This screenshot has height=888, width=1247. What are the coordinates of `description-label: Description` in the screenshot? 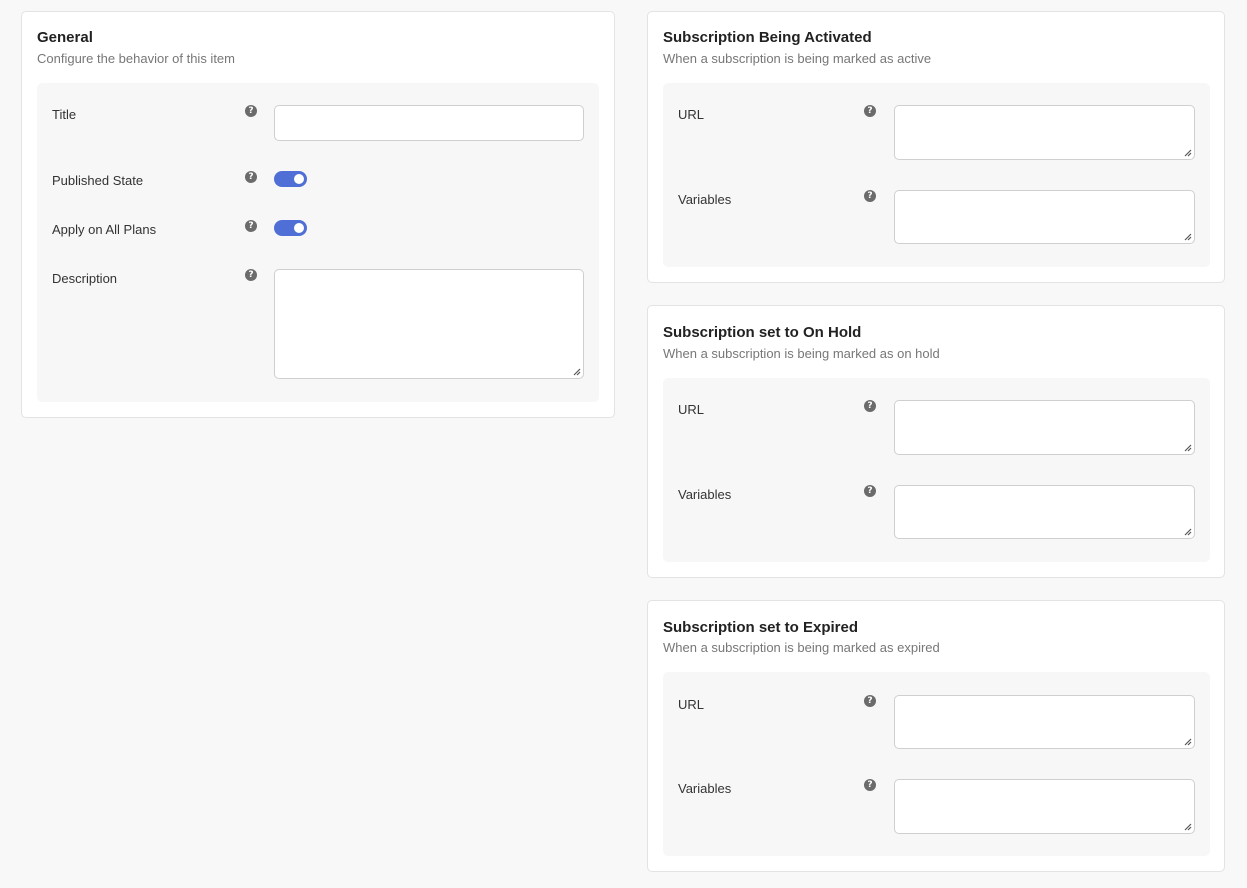 It's located at (85, 278).